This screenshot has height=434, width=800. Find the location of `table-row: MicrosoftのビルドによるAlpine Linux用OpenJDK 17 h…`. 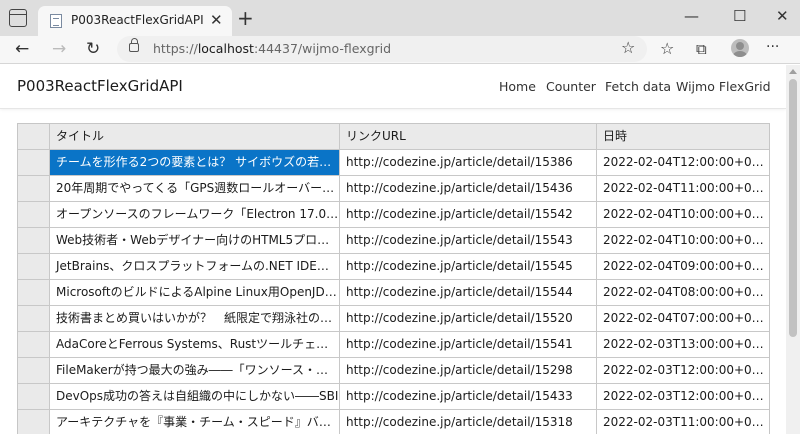

table-row: MicrosoftのビルドによるAlpine Linux用OpenJDK 17 h… is located at coordinates (393, 293).